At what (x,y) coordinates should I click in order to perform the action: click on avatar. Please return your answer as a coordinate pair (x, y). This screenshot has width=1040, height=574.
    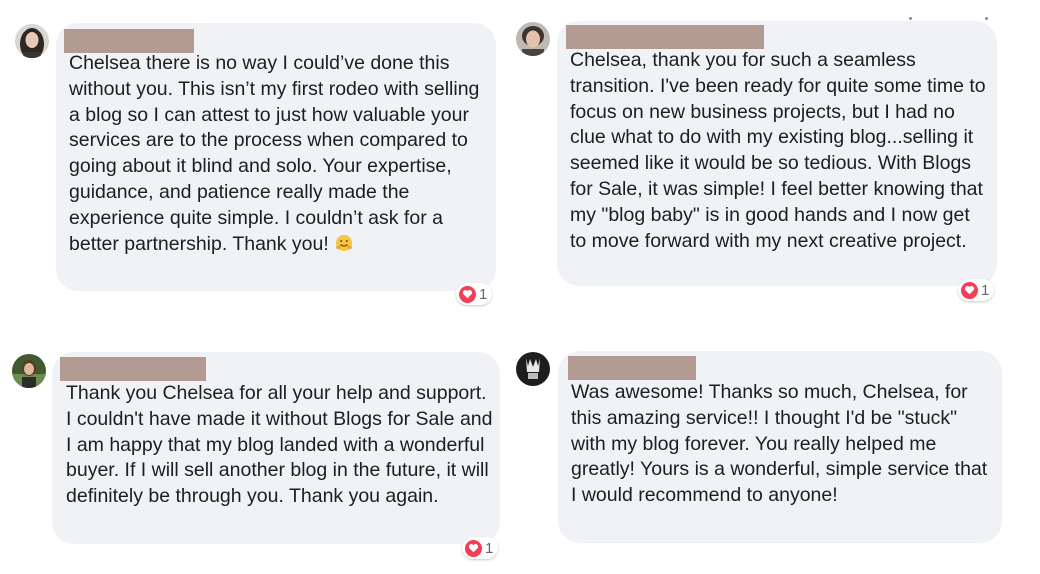
    Looking at the image, I should click on (533, 369).